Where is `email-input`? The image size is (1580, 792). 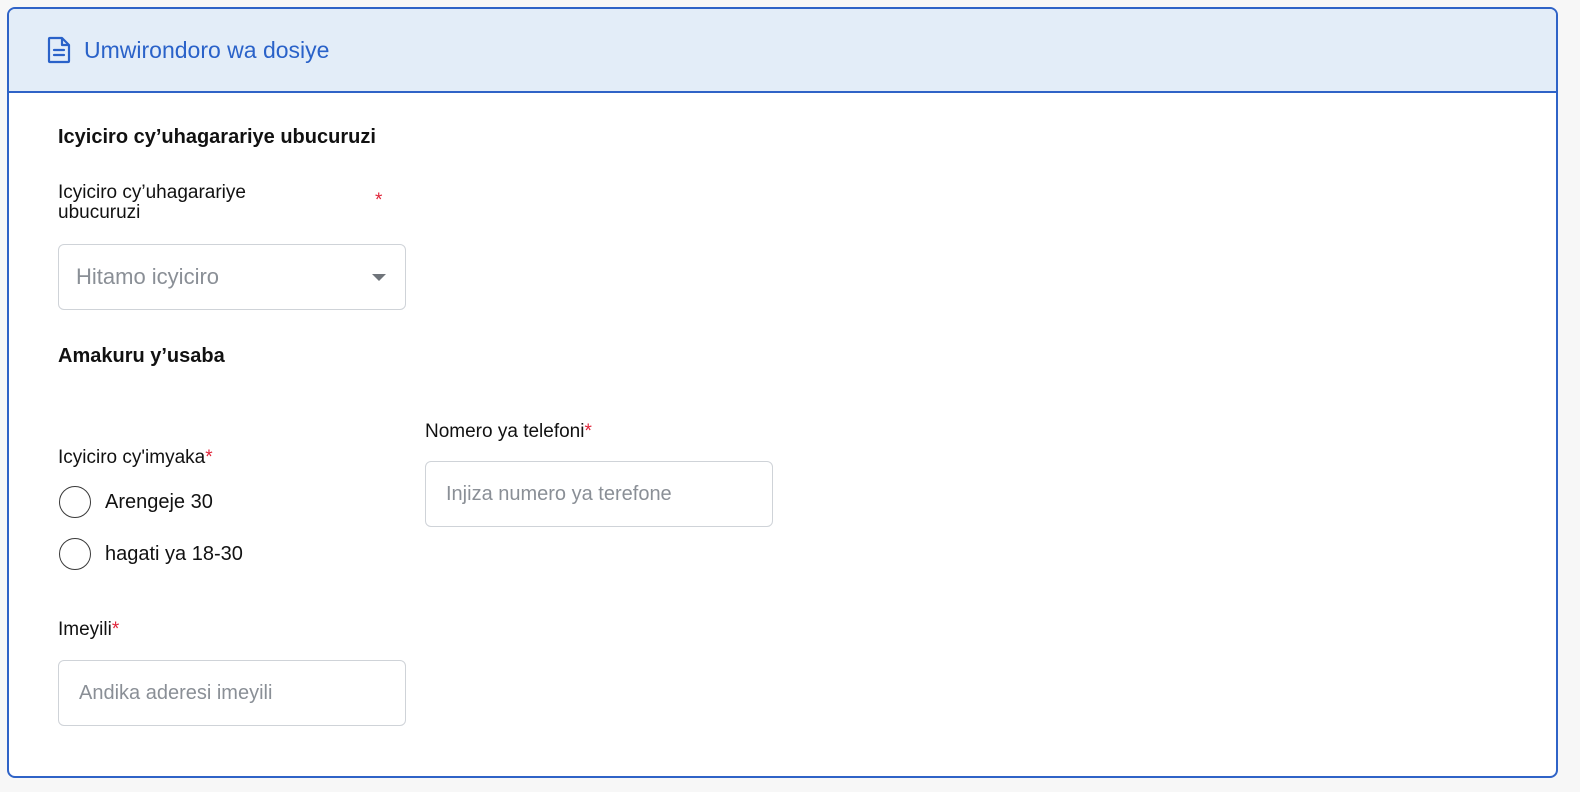 email-input is located at coordinates (232, 693).